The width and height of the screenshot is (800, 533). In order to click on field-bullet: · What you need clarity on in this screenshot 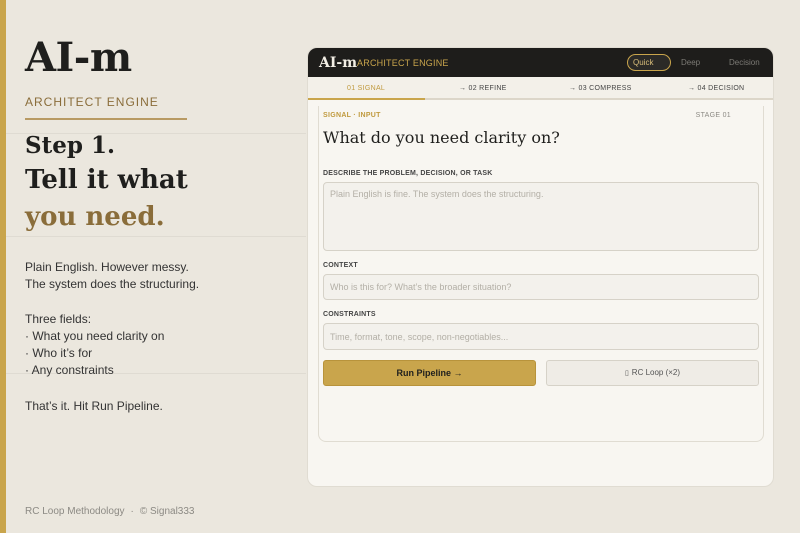, I will do `click(95, 336)`.